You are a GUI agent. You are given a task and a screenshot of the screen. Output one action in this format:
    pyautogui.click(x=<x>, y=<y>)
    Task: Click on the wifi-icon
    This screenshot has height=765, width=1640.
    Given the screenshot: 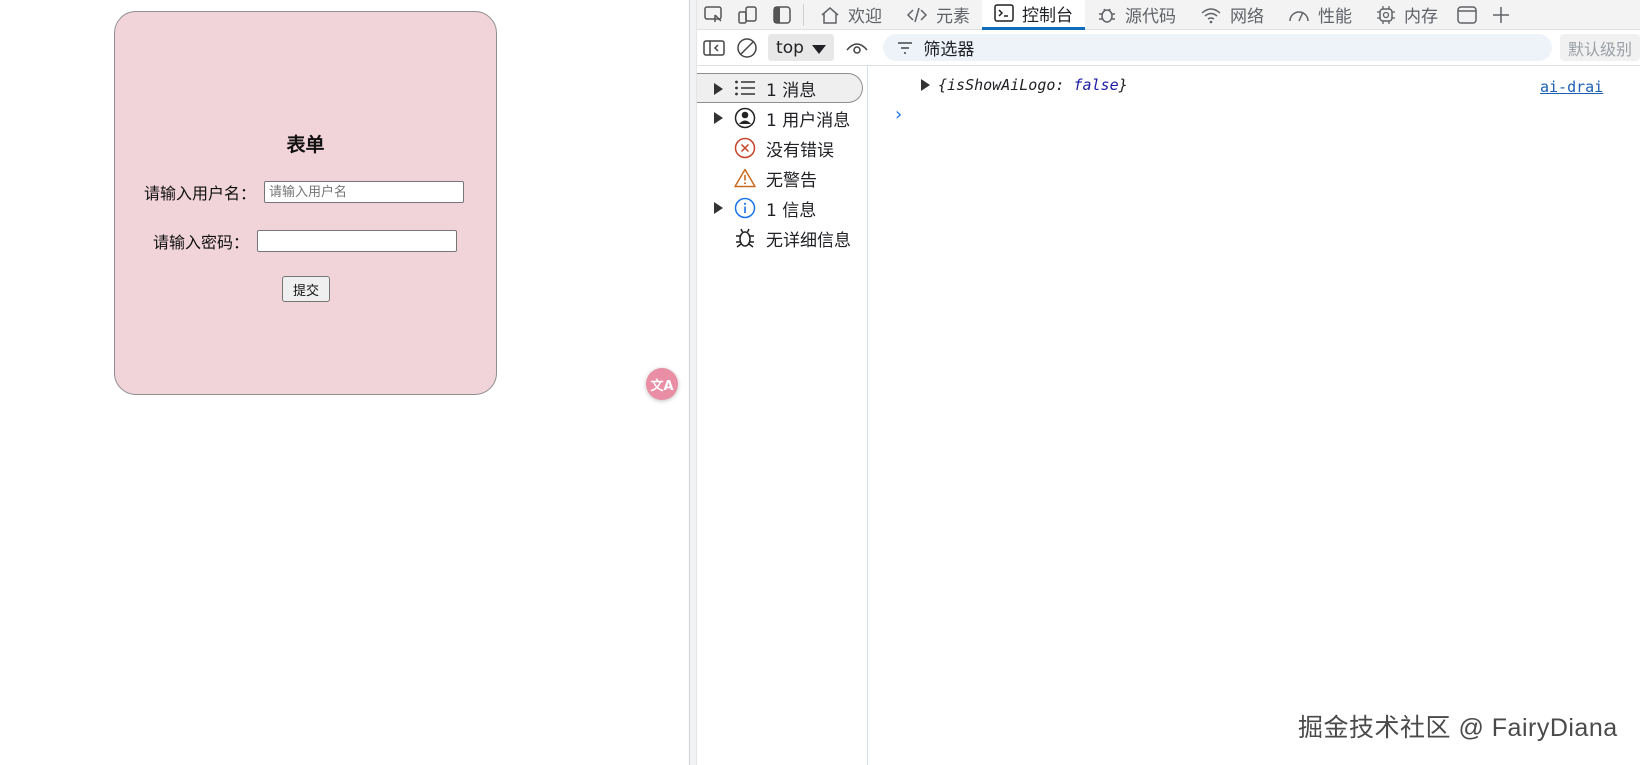 What is the action you would take?
    pyautogui.click(x=1211, y=15)
    